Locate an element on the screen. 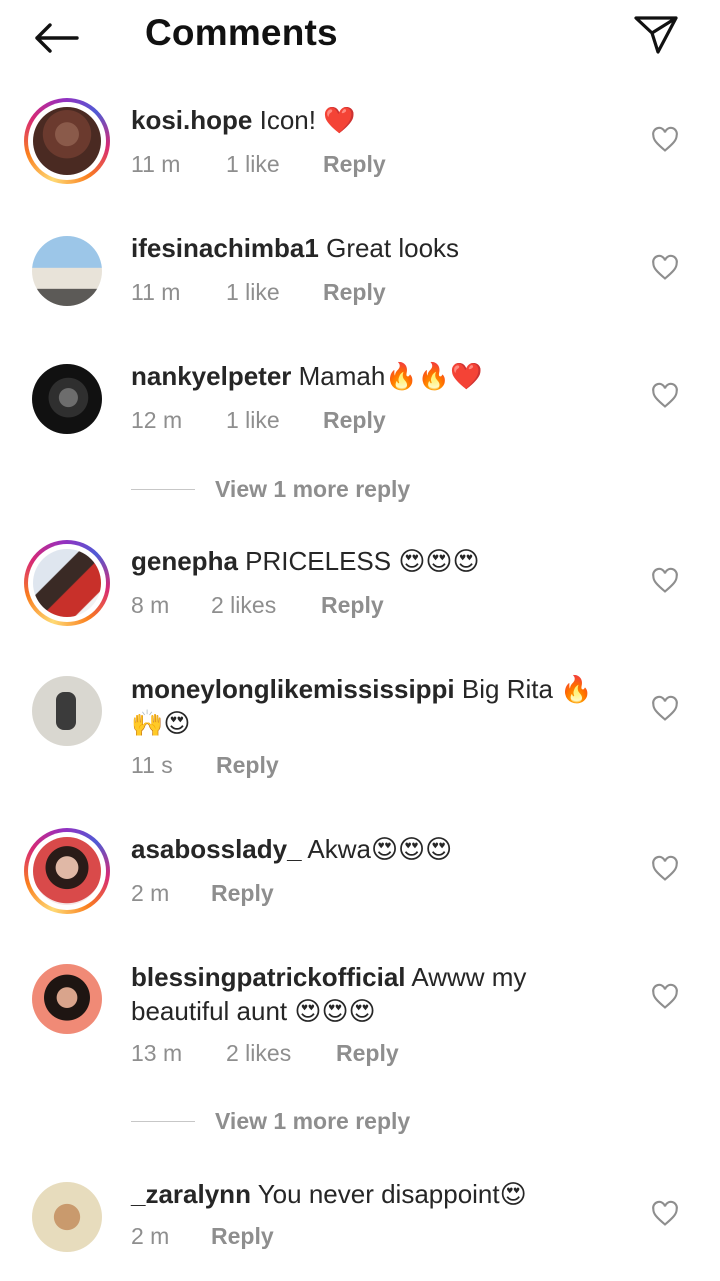  arrow-left-icon is located at coordinates (57, 38).